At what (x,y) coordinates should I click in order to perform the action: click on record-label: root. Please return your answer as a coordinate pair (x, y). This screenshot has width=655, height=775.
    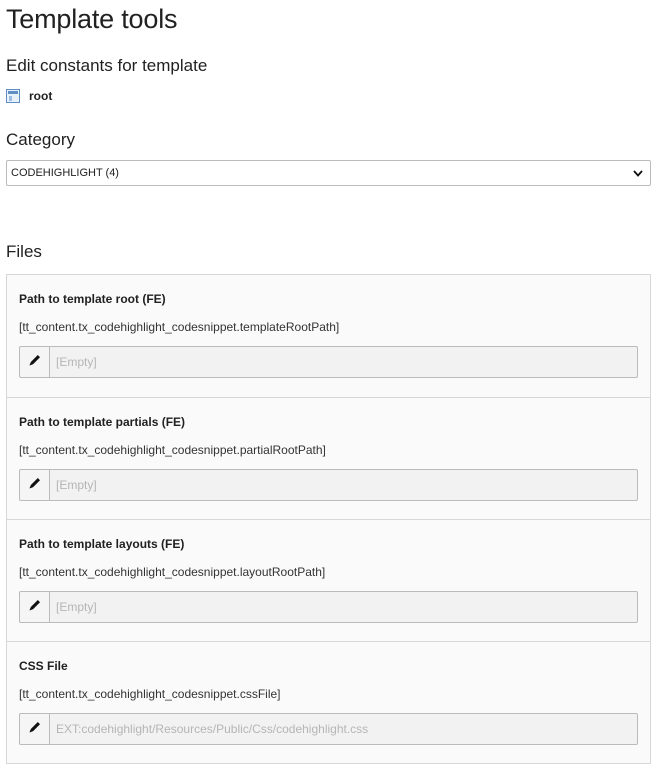
    Looking at the image, I should click on (41, 96).